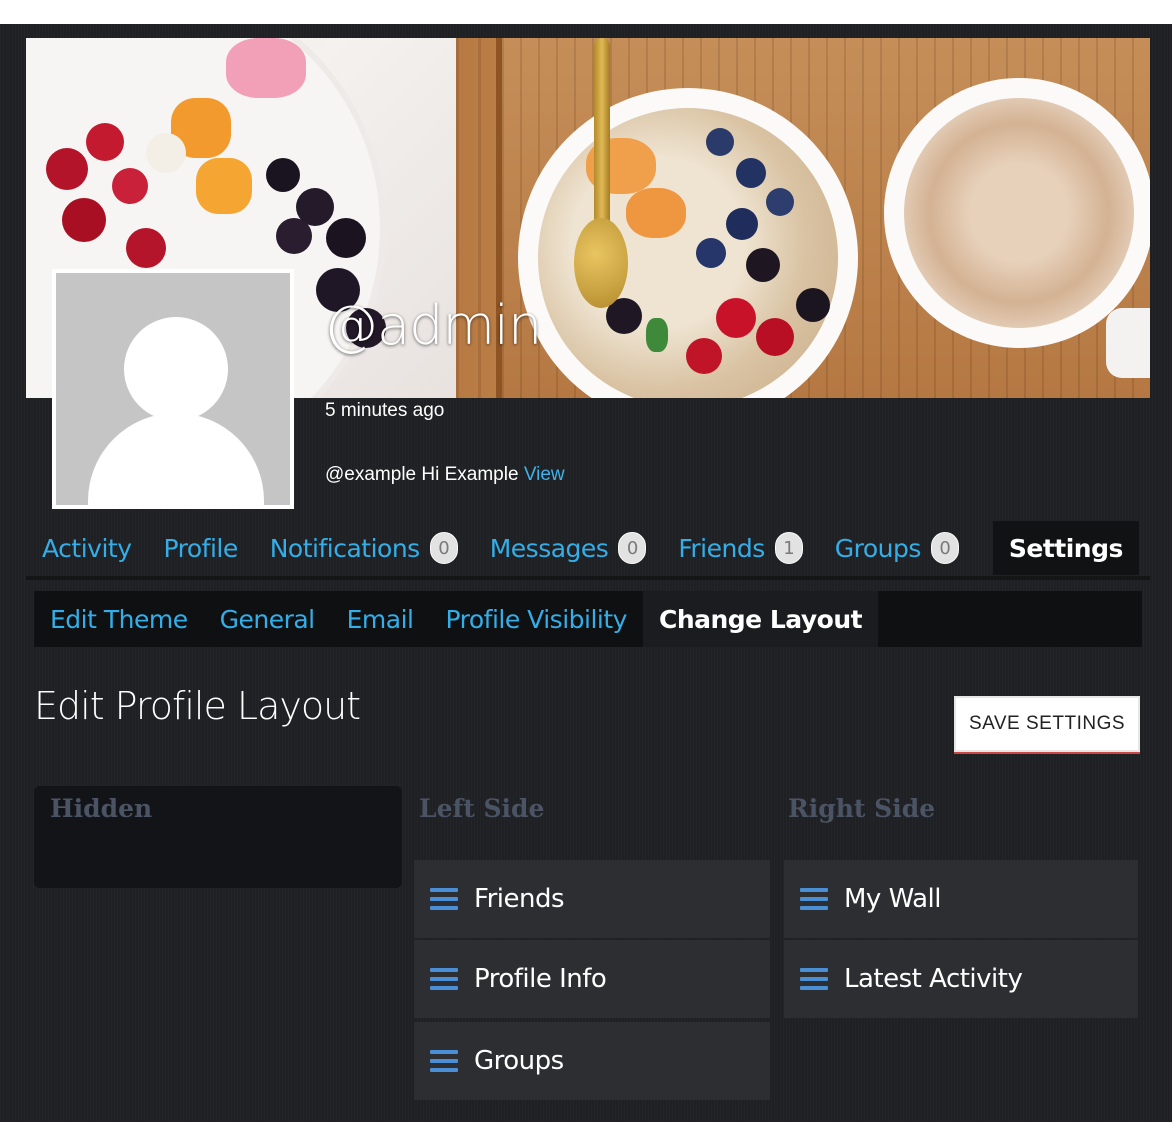 This screenshot has height=1122, width=1172. Describe the element at coordinates (933, 979) in the screenshot. I see `layout-item-label: Latest Activity` at that location.